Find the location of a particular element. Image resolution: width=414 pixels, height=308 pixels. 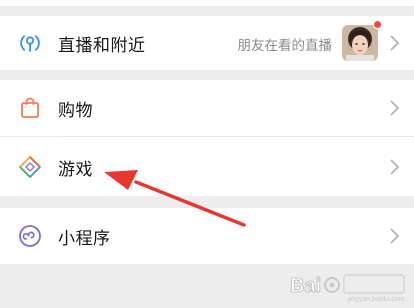

shopping-bag-icon is located at coordinates (30, 107).